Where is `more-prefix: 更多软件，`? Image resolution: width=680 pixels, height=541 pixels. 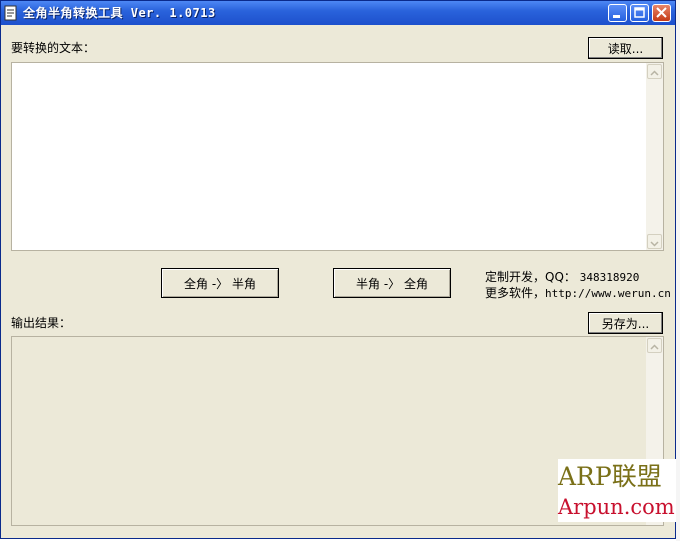
more-prefix: 更多软件， is located at coordinates (515, 293).